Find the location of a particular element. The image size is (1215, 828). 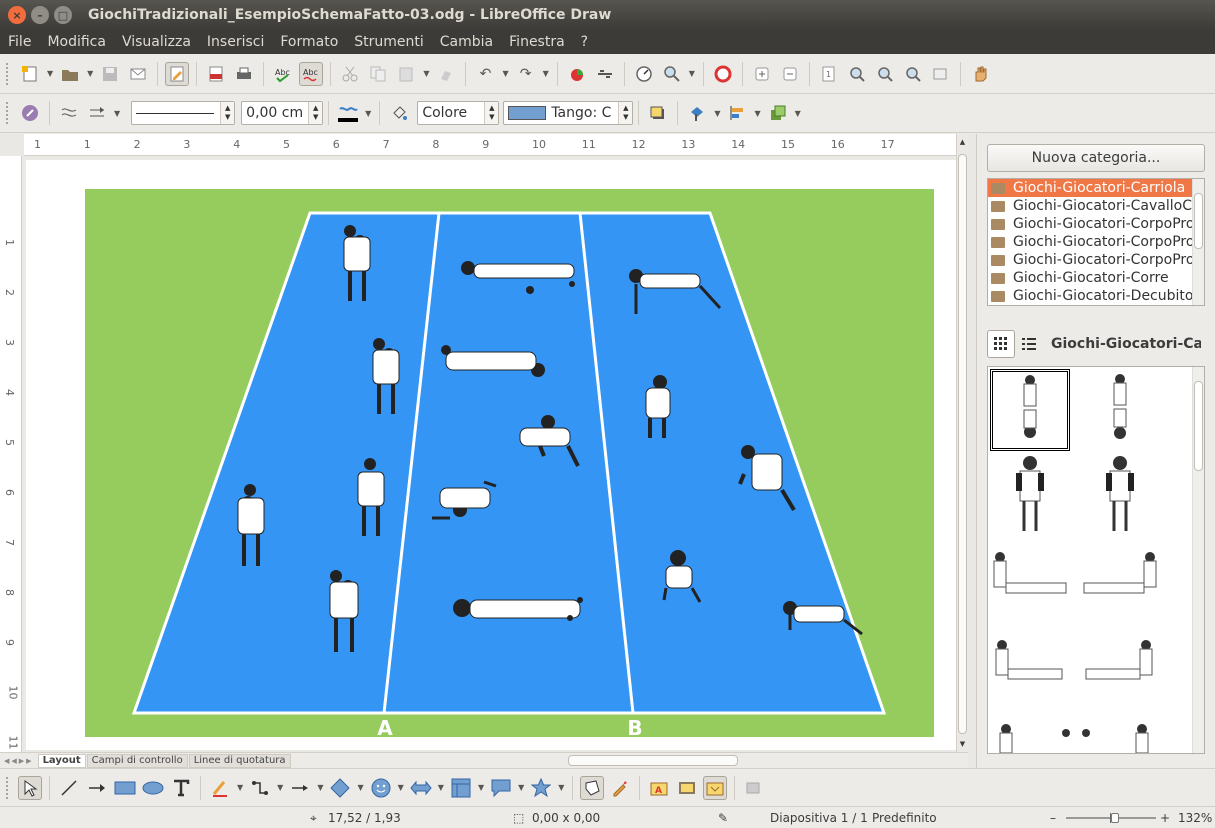

menu-finestra: Finestra is located at coordinates (537, 42).